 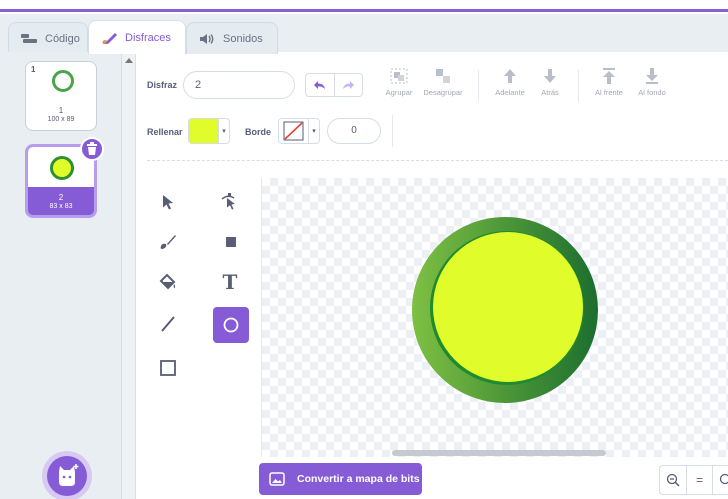 I want to click on fill-label: Rellenar, so click(x=165, y=132).